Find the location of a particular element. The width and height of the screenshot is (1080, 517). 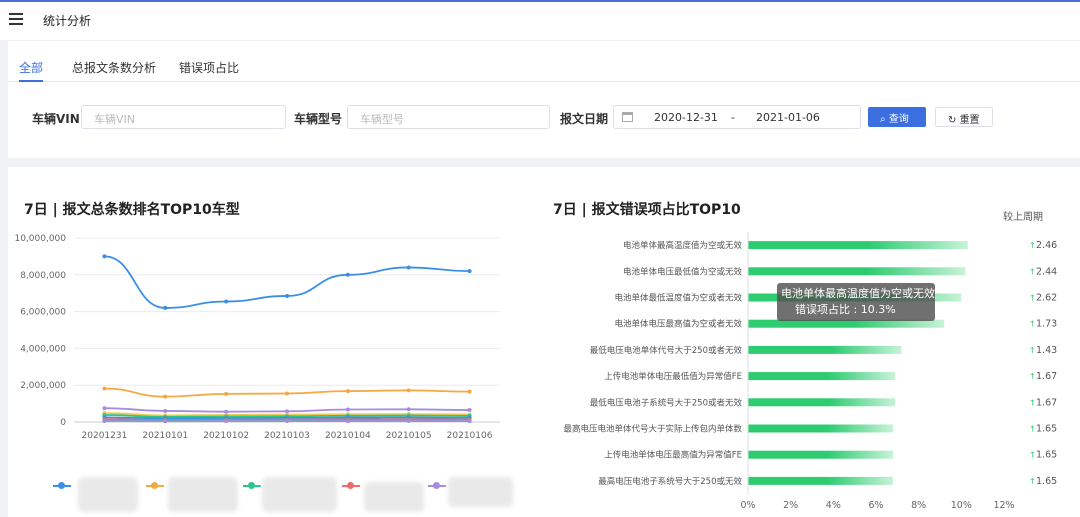

x-tick-label: 20210101 is located at coordinates (165, 436).